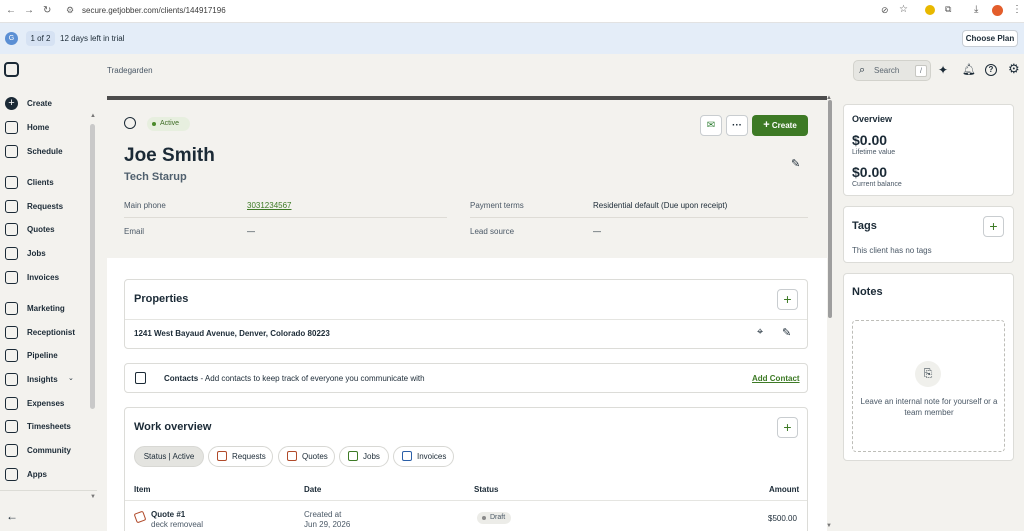  Describe the element at coordinates (976, 9) in the screenshot. I see `download-icon: ⤓` at that location.